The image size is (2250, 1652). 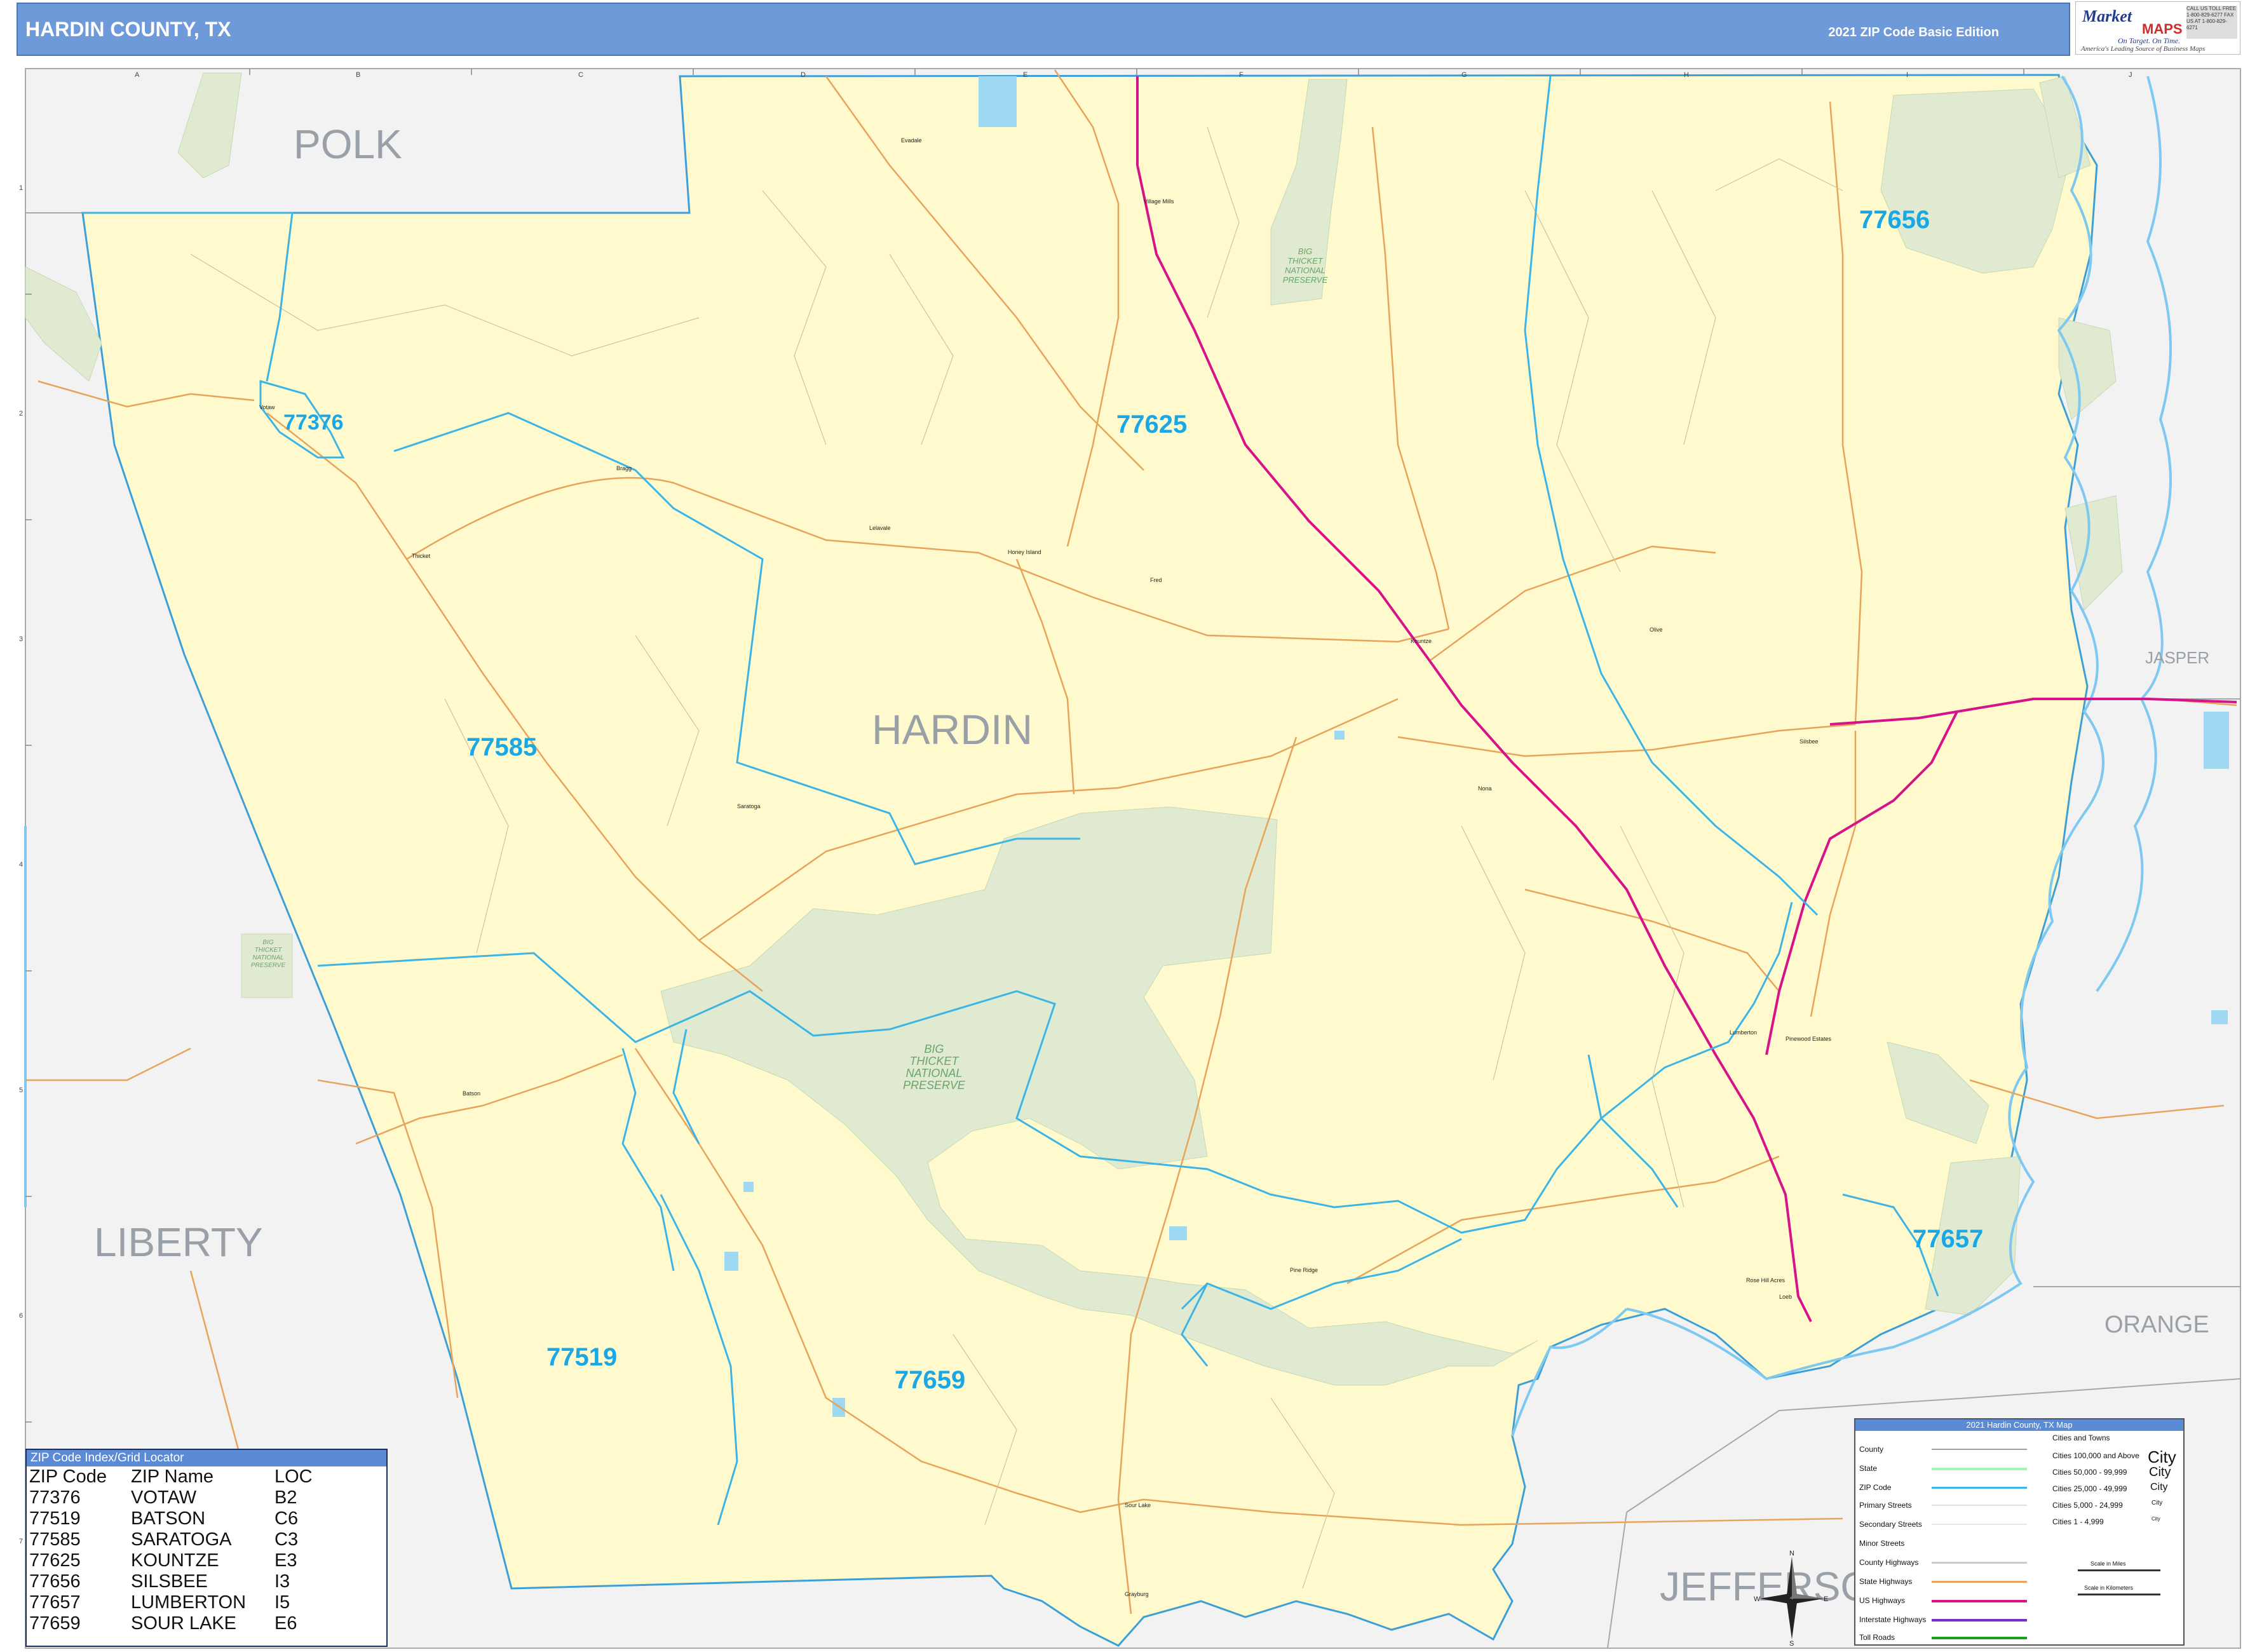 What do you see at coordinates (1687, 75) in the screenshot?
I see `grid-col-h: H` at bounding box center [1687, 75].